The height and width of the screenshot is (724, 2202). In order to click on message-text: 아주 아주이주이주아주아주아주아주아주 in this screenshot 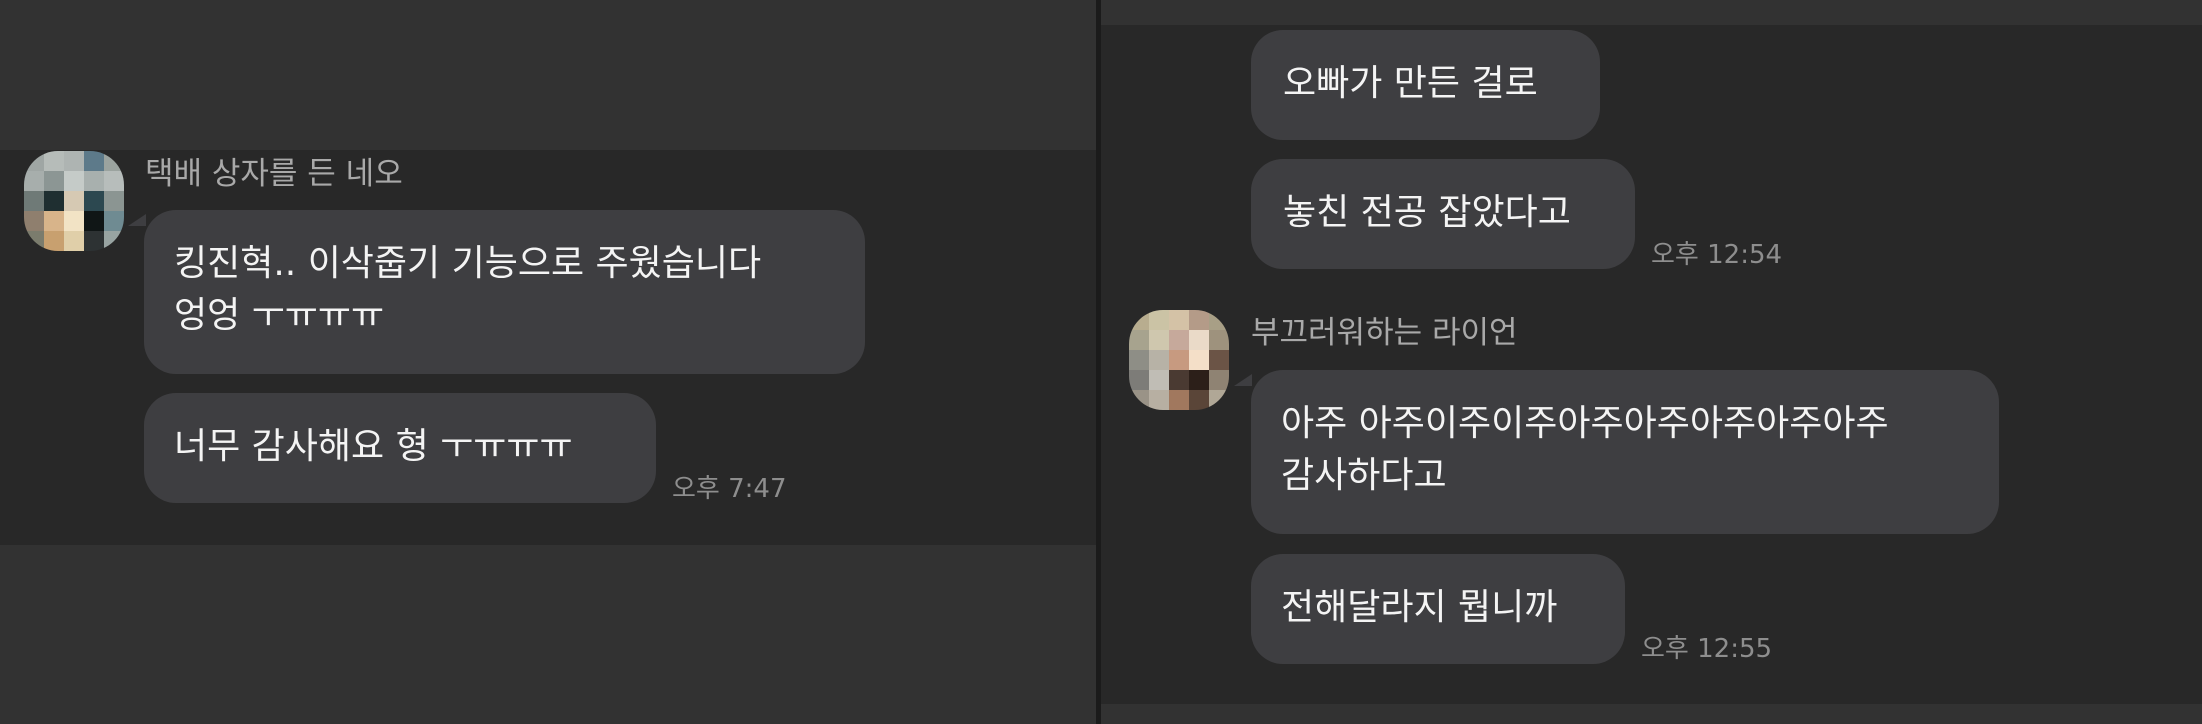, I will do `click(1585, 423)`.